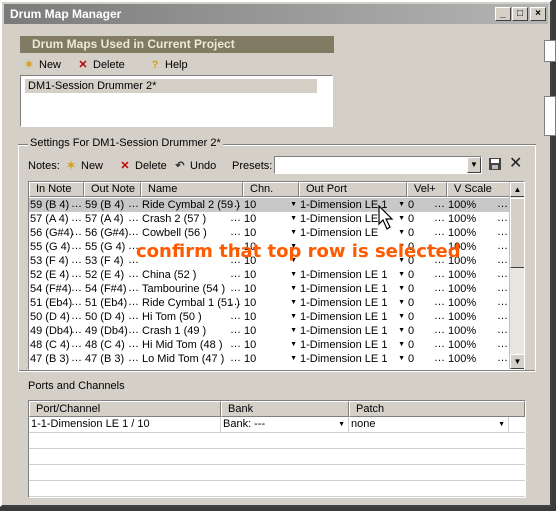 The image size is (556, 511). What do you see at coordinates (112, 247) in the screenshot?
I see `out-note-cell: 55 (G 4)` at bounding box center [112, 247].